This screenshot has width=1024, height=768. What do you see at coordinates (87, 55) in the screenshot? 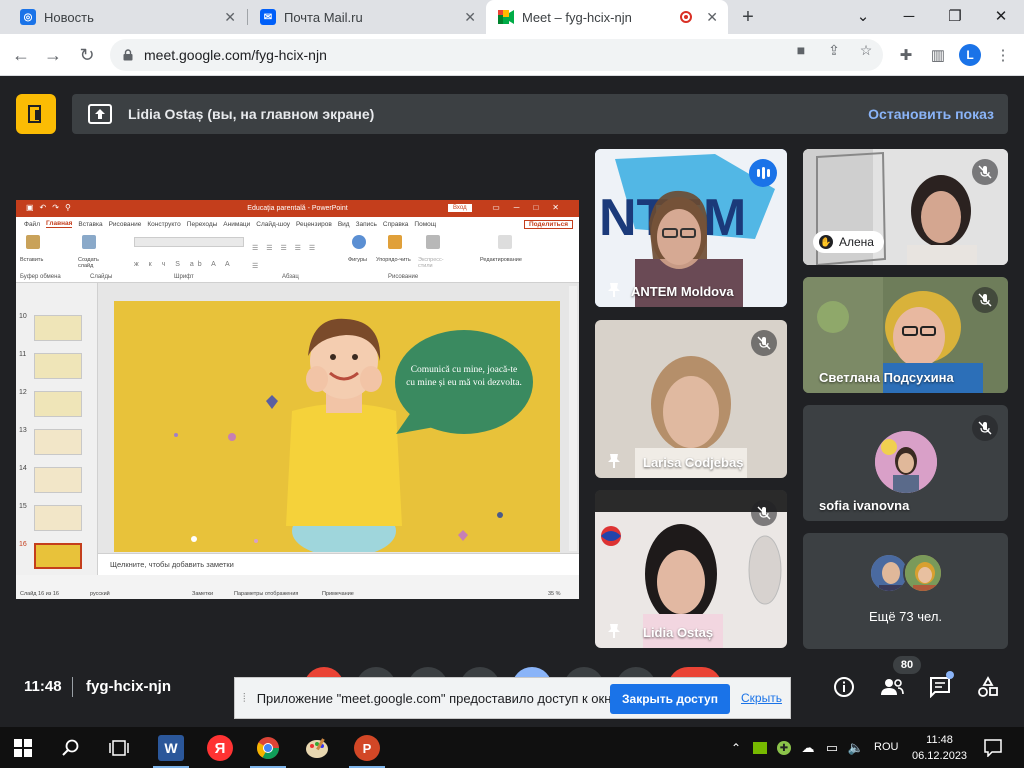
I see `reload-icon: ↻` at bounding box center [87, 55].